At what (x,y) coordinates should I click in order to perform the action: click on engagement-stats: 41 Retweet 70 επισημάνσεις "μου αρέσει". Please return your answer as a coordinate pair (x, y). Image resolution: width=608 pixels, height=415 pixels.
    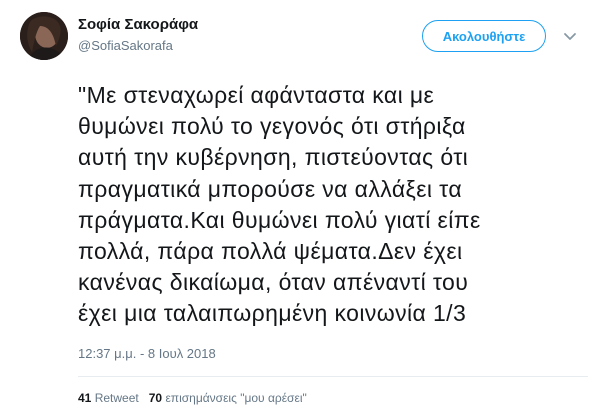
    Looking at the image, I should click on (192, 398).